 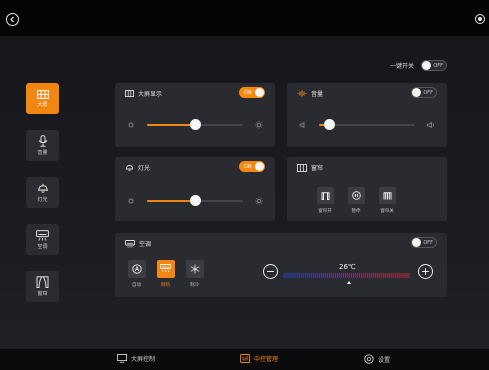 What do you see at coordinates (42, 104) in the screenshot?
I see `sidebar-item-label: 大屏` at bounding box center [42, 104].